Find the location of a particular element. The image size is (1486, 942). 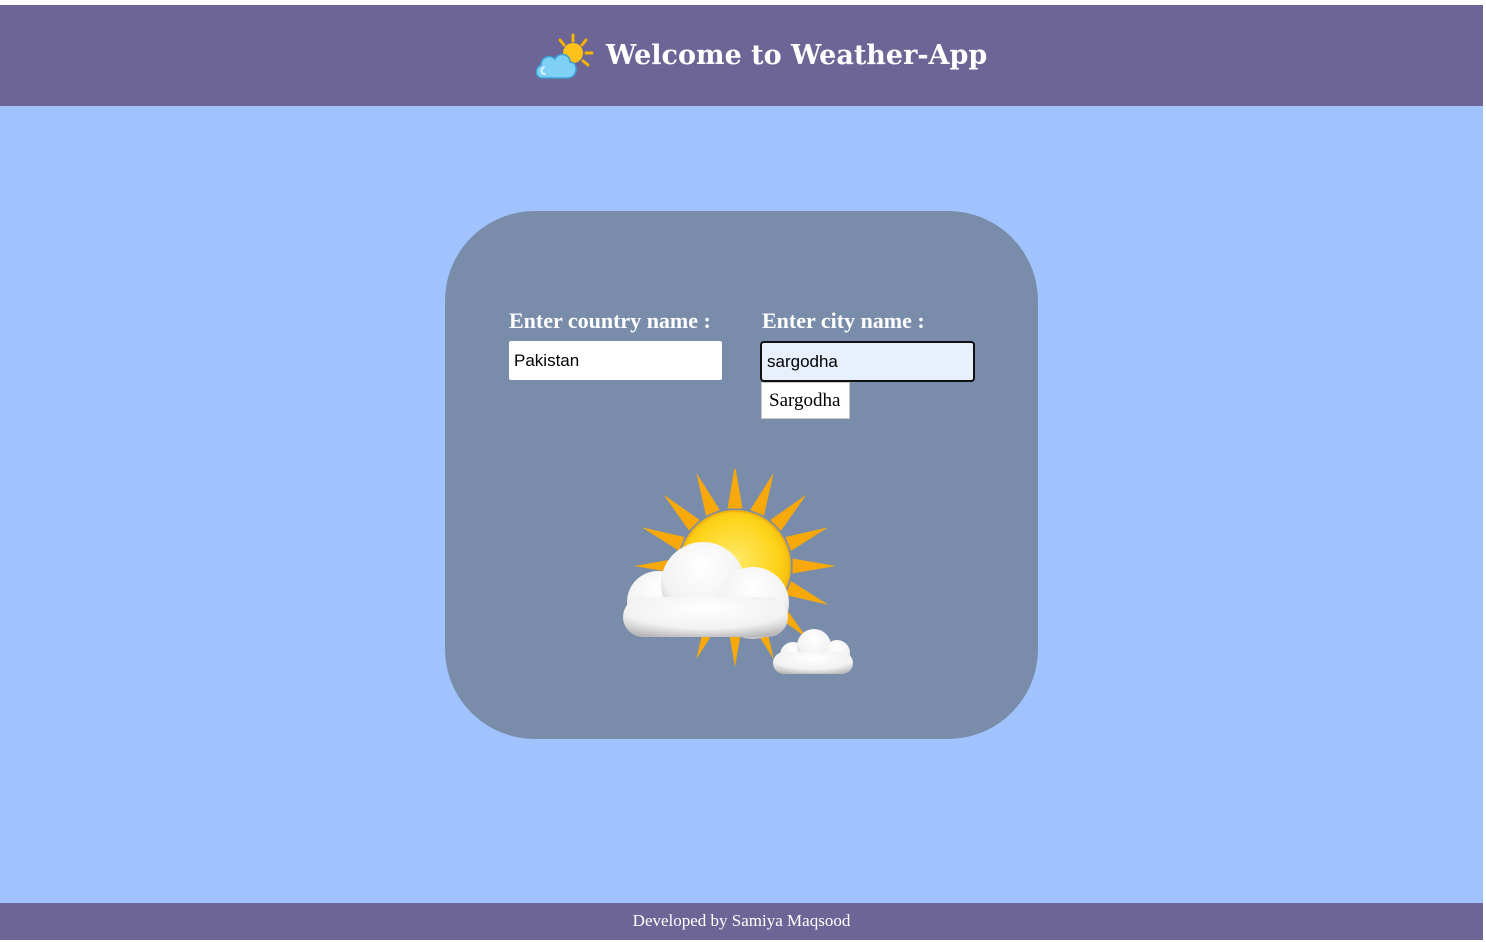

city-label: Enter city name : is located at coordinates (843, 320).